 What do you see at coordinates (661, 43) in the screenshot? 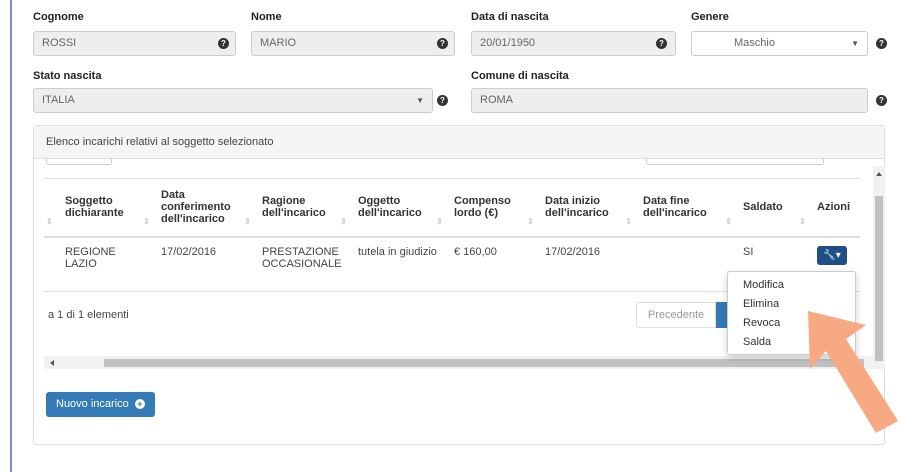
I see `data-nascita-help-icon: ?` at bounding box center [661, 43].